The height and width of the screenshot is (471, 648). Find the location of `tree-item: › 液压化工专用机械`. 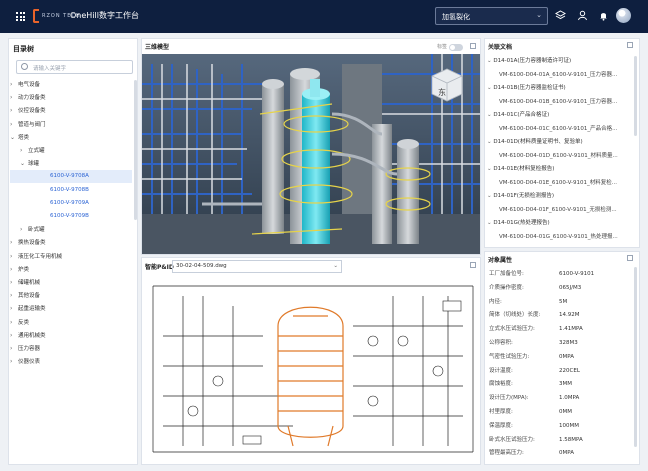

tree-item: › 液压化工专用机械 is located at coordinates (71, 256).